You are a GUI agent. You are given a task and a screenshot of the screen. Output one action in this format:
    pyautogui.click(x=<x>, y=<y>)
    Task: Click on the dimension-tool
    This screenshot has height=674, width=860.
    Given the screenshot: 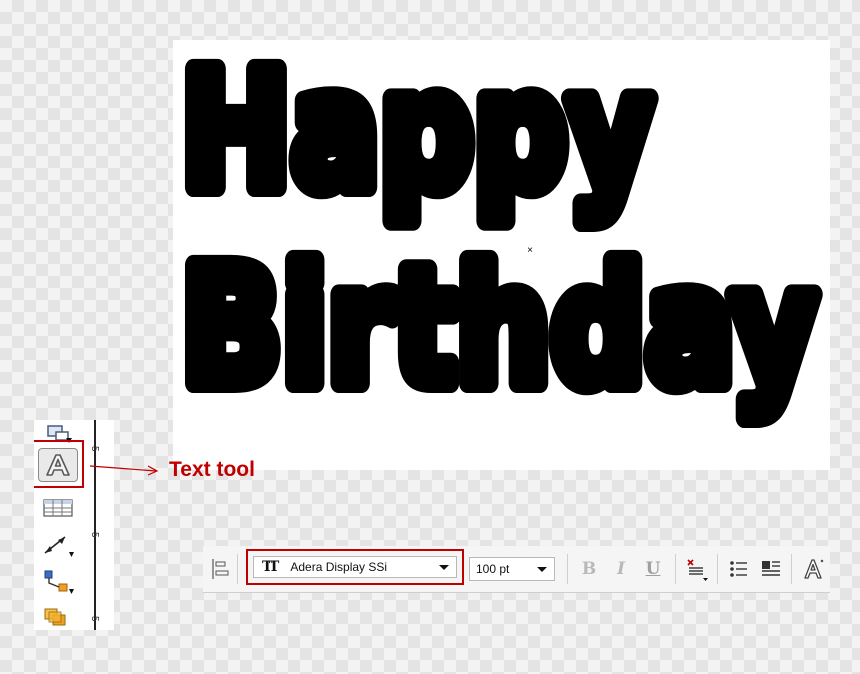 What is the action you would take?
    pyautogui.click(x=58, y=546)
    